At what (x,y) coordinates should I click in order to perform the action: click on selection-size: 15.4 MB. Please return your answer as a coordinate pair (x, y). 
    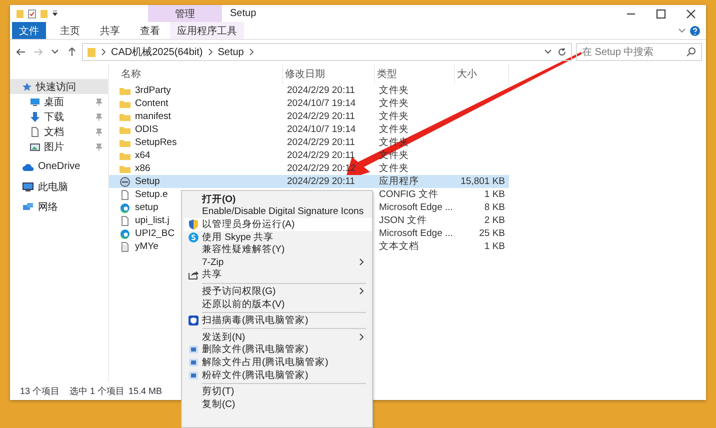
    Looking at the image, I should click on (145, 391).